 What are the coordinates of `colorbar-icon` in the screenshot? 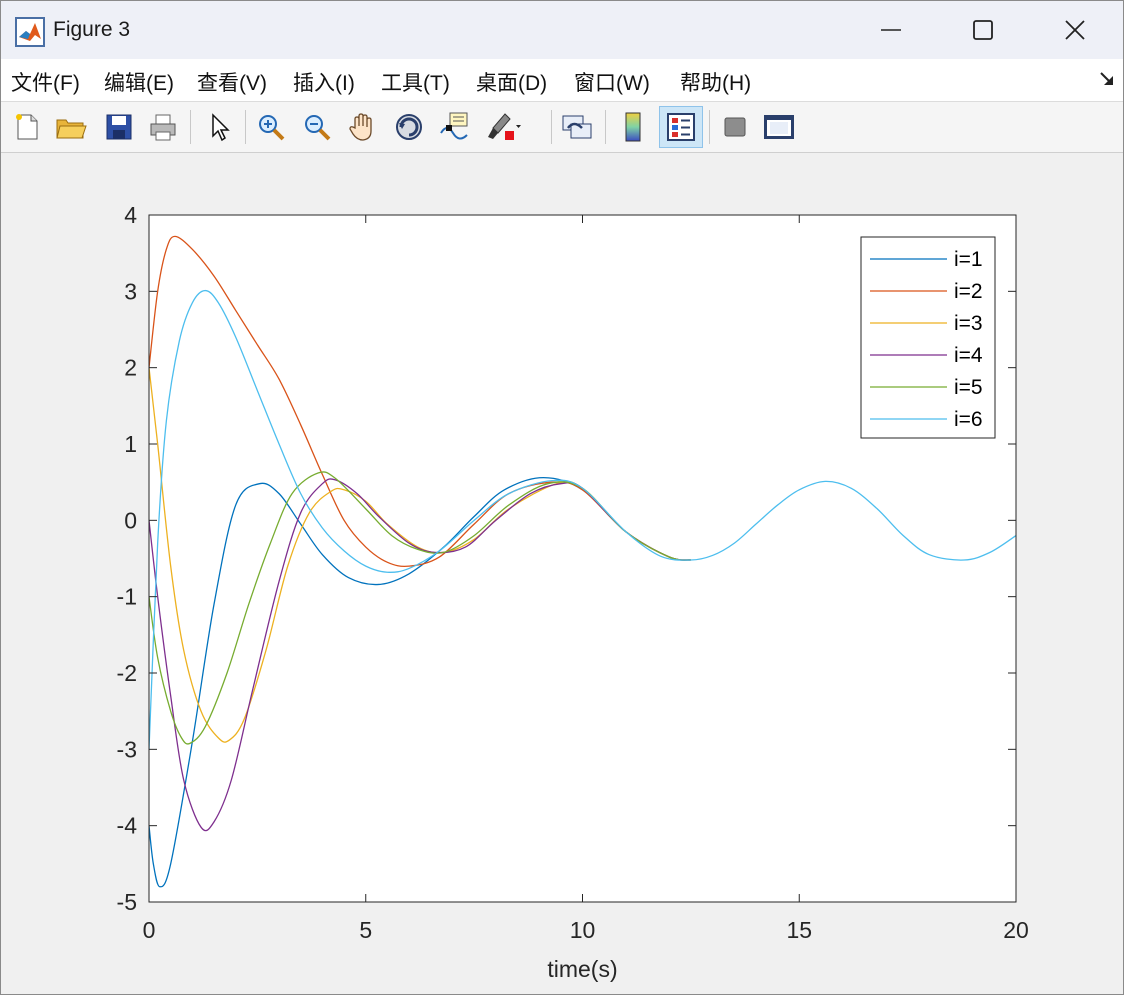 It's located at (633, 127).